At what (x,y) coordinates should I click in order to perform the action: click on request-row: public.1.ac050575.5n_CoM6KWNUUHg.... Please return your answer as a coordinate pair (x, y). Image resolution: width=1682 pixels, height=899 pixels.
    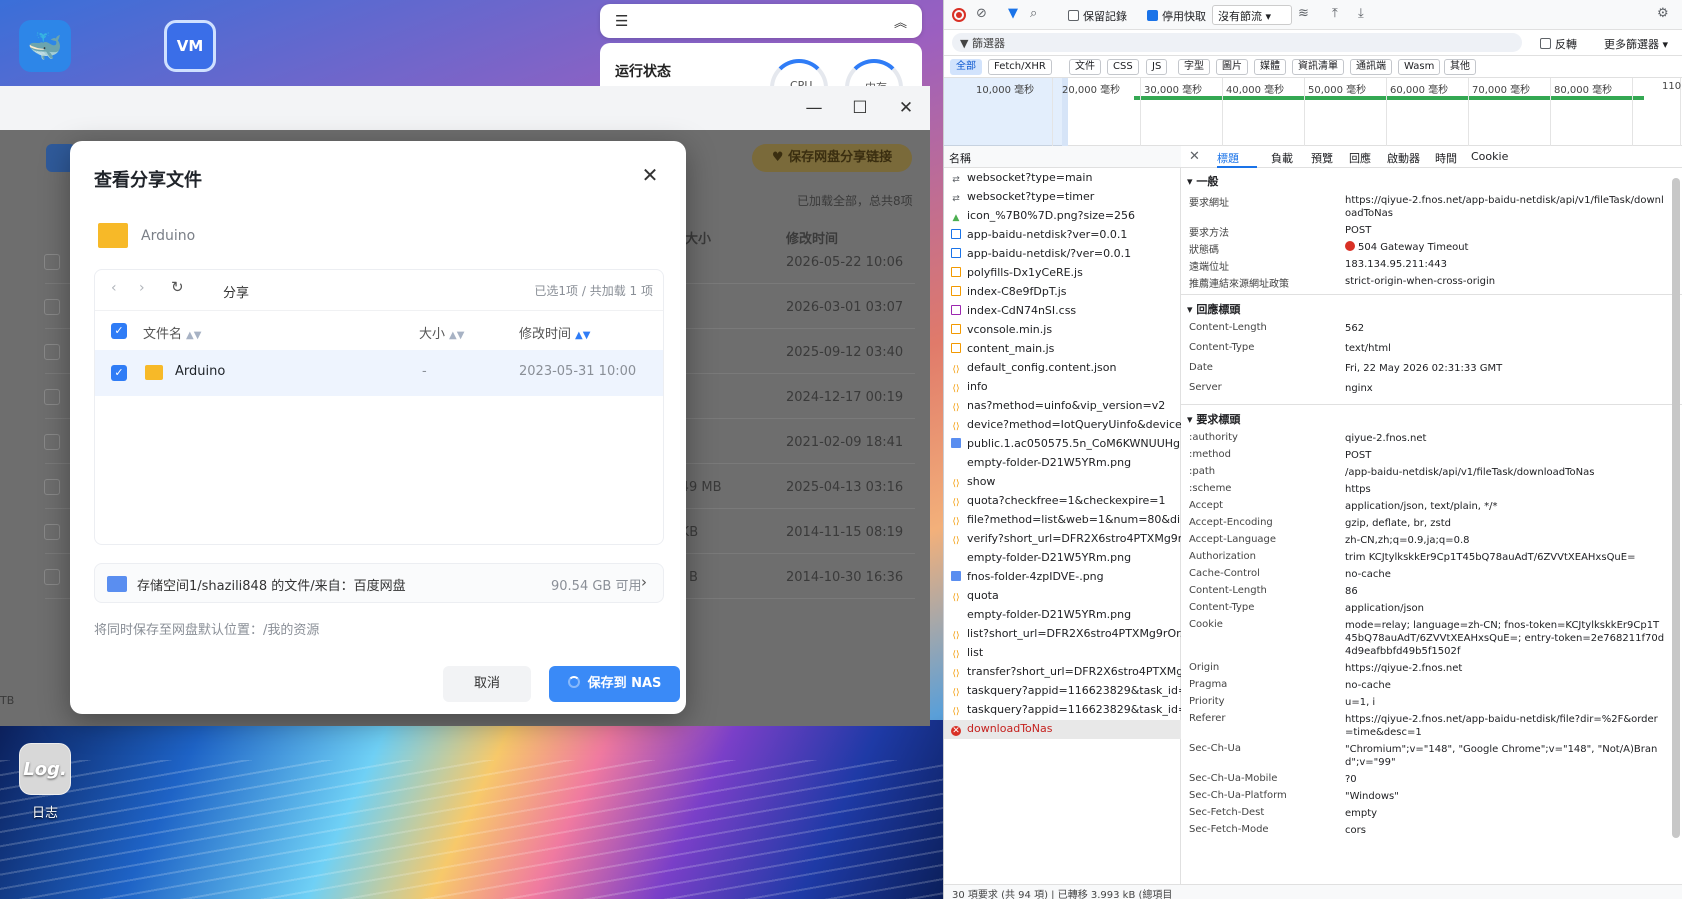
    Looking at the image, I should click on (1062, 444).